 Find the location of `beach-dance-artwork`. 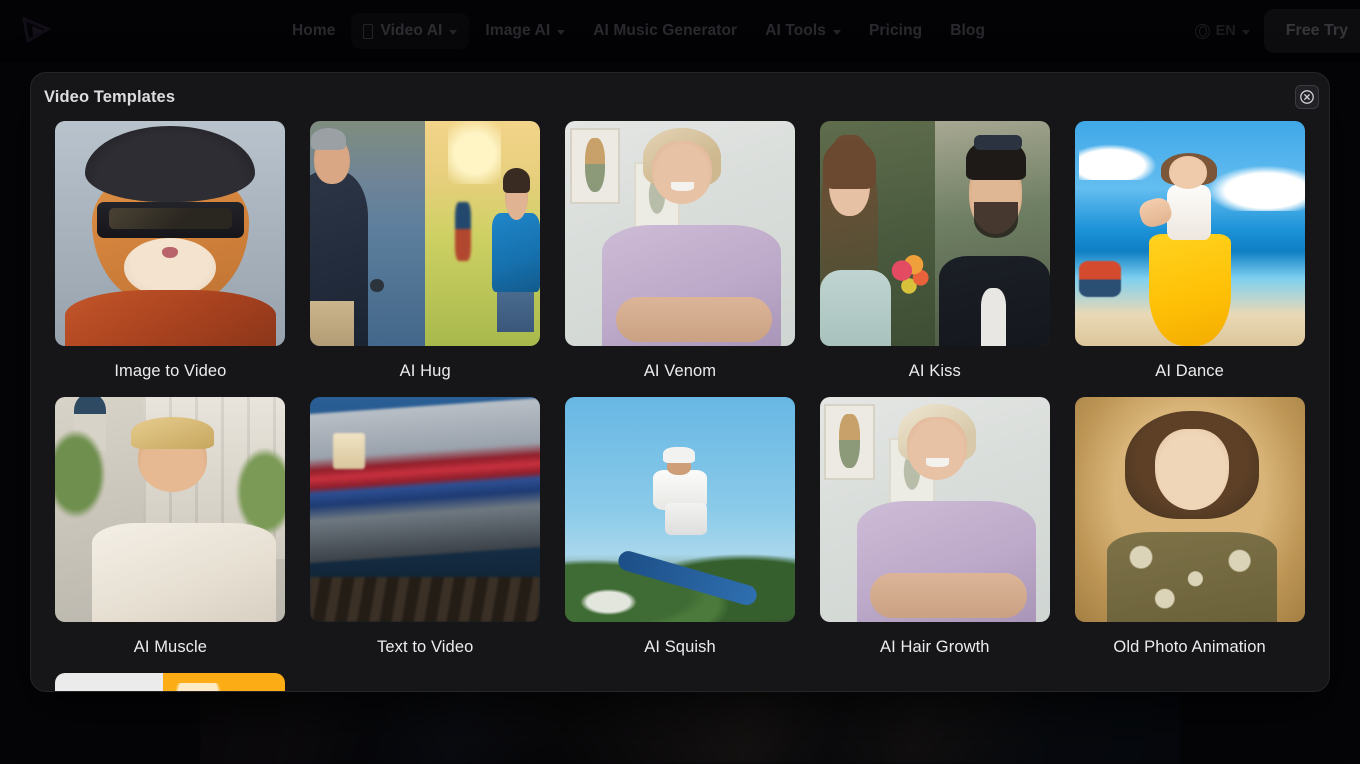

beach-dance-artwork is located at coordinates (1189, 233).